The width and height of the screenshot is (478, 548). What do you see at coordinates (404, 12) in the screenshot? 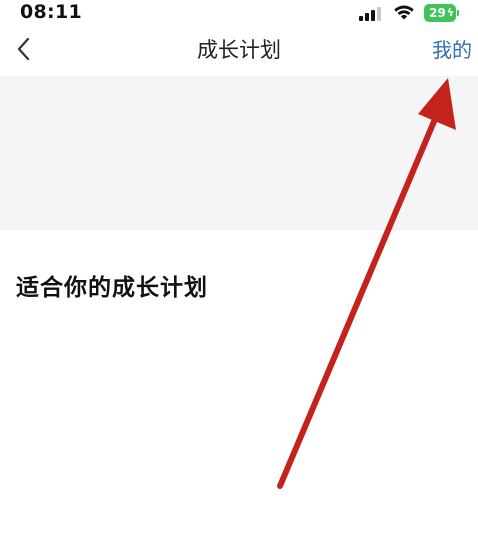
I see `wifi-icon` at bounding box center [404, 12].